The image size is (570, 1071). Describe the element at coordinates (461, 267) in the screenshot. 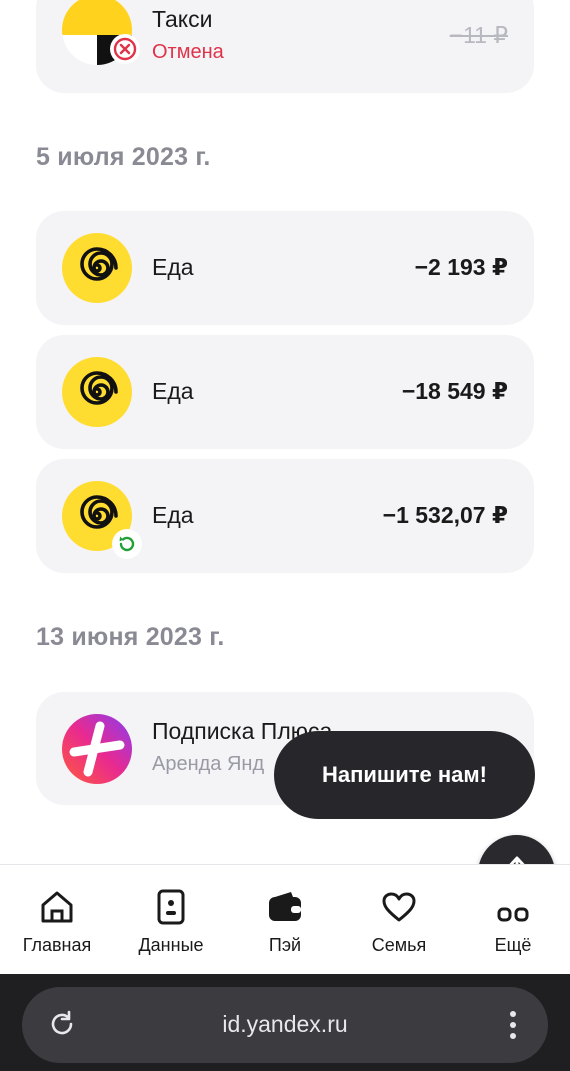

I see `transaction-amount: −2 193 ₽` at that location.